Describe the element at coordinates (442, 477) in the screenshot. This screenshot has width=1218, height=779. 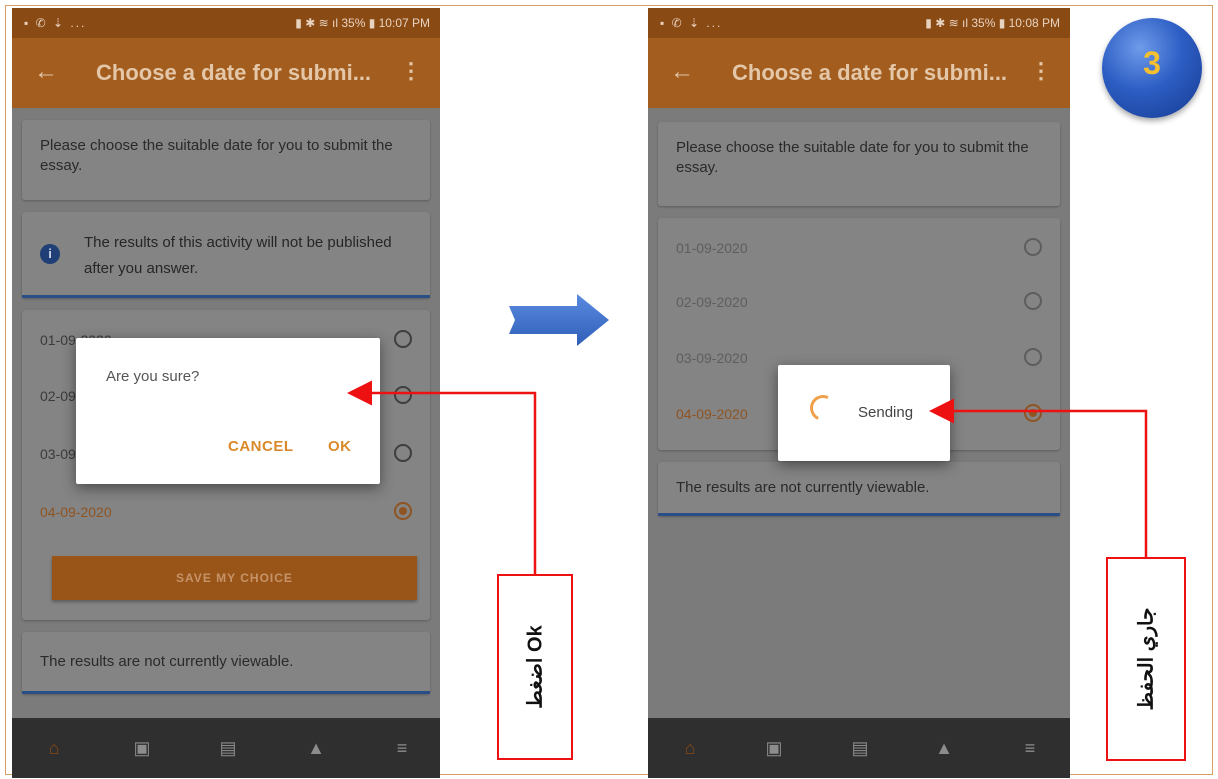
I see `callout-ok-connector` at that location.